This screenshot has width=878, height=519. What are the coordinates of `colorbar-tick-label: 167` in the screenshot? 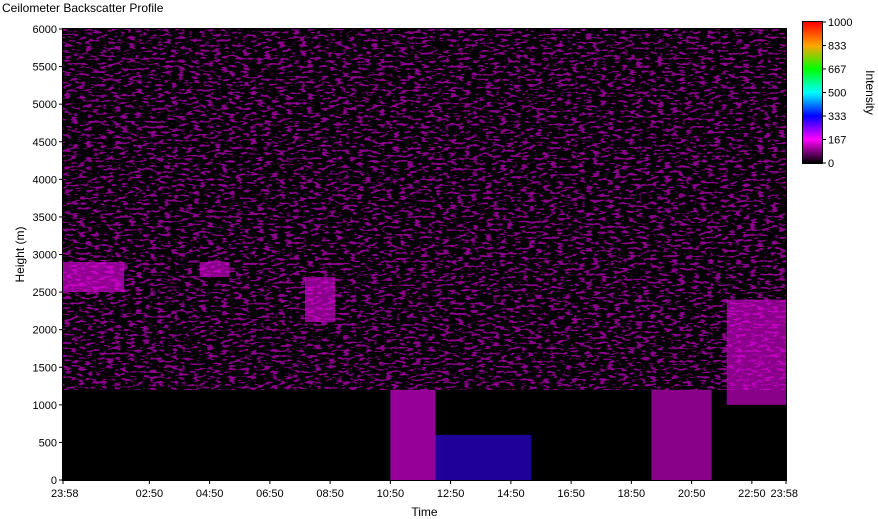 It's located at (837, 140).